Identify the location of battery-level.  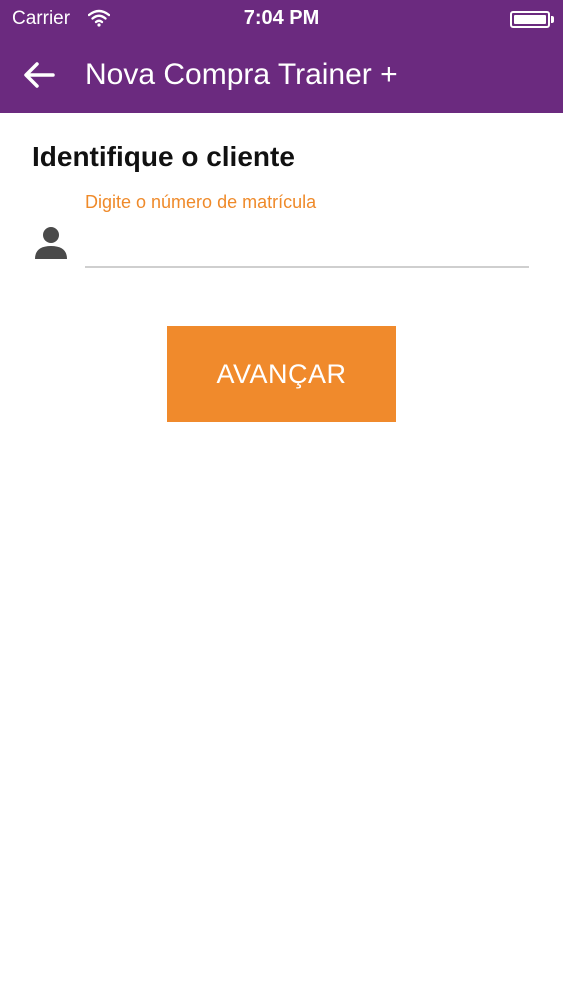
(530, 19).